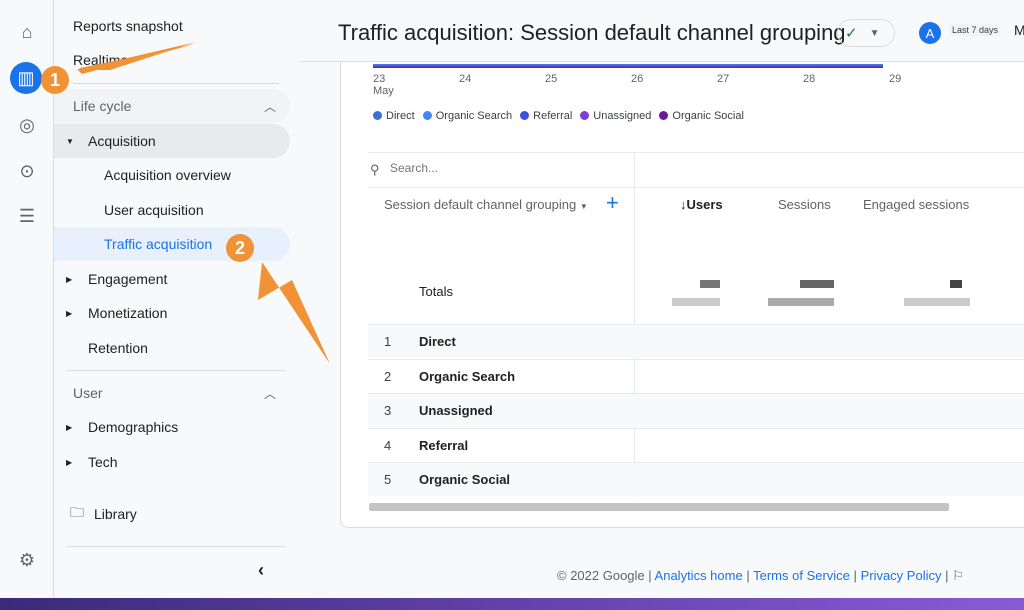  What do you see at coordinates (203, 203) in the screenshot?
I see `annotation-arrows` at bounding box center [203, 203].